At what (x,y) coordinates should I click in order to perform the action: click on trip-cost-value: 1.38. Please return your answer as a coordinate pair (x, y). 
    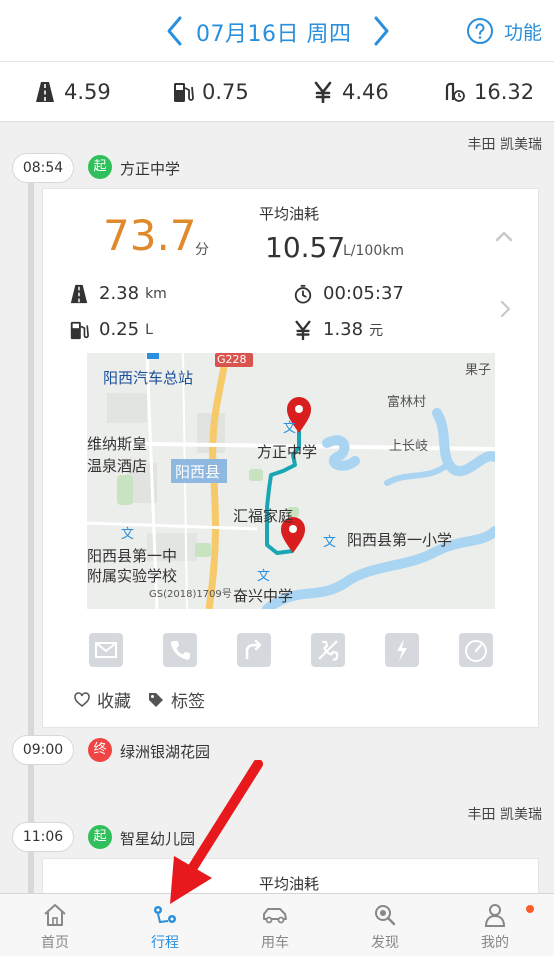
    Looking at the image, I should click on (343, 329).